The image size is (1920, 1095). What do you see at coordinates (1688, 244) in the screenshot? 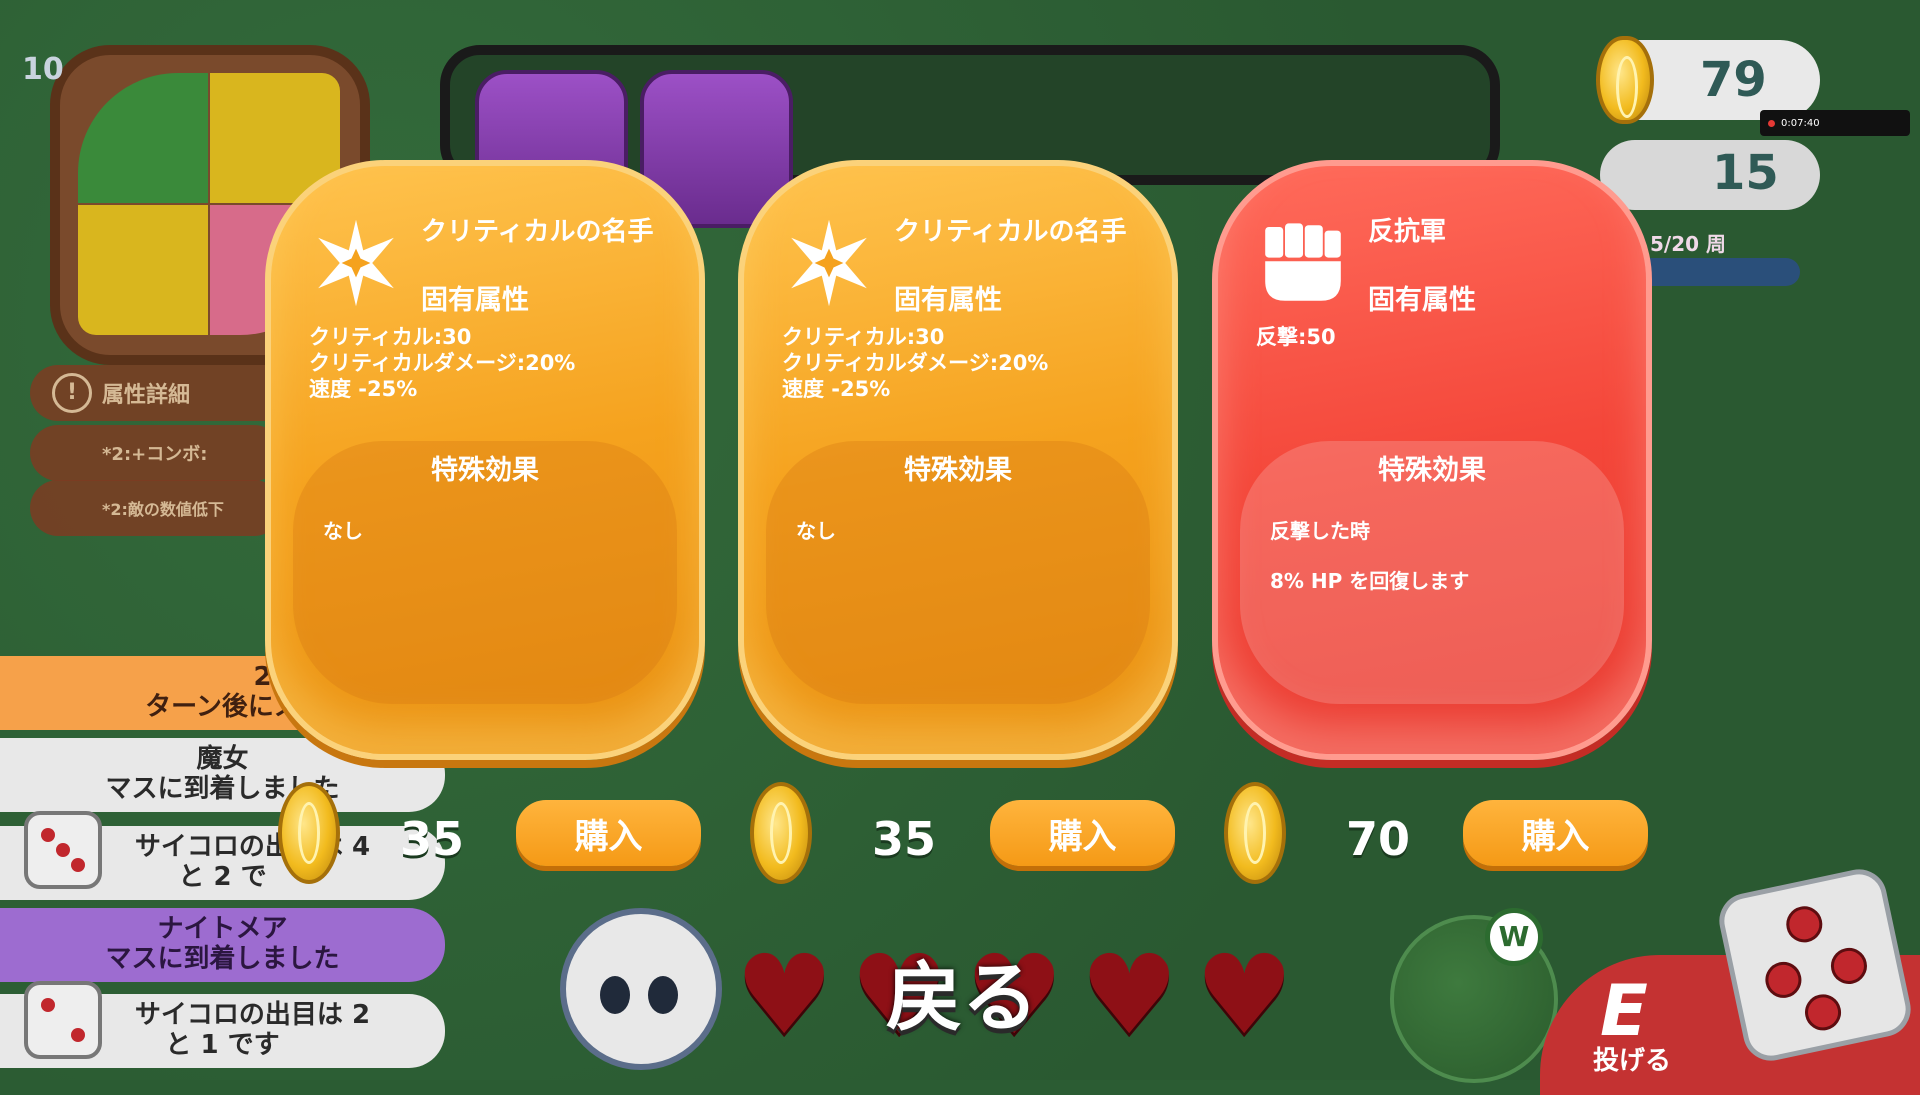
I see `lap-counter: 5/20 周` at bounding box center [1688, 244].